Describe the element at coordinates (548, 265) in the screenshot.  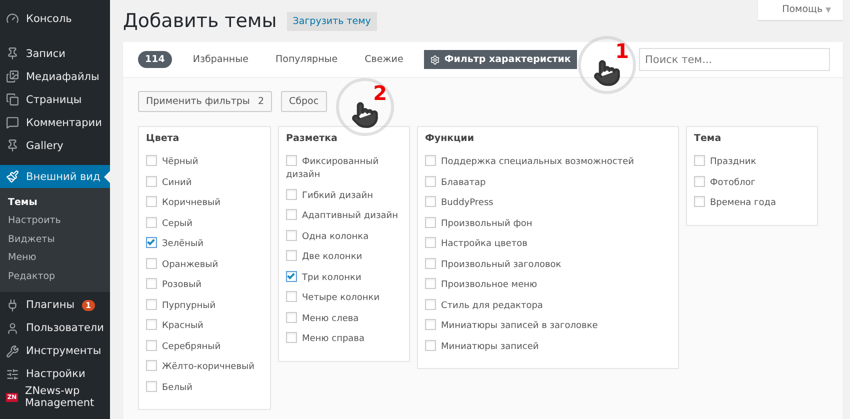
I see `filter-option: Произвольный заголовок` at that location.